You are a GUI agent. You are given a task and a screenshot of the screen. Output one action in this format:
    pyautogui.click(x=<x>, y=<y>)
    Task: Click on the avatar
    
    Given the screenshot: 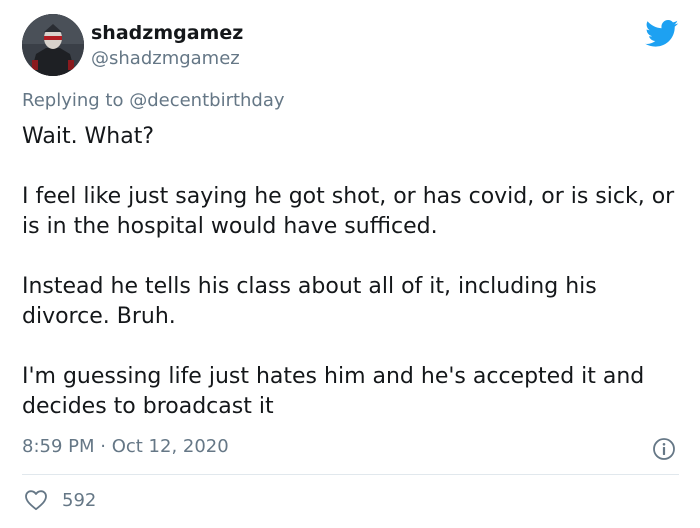 What is the action you would take?
    pyautogui.click(x=53, y=45)
    